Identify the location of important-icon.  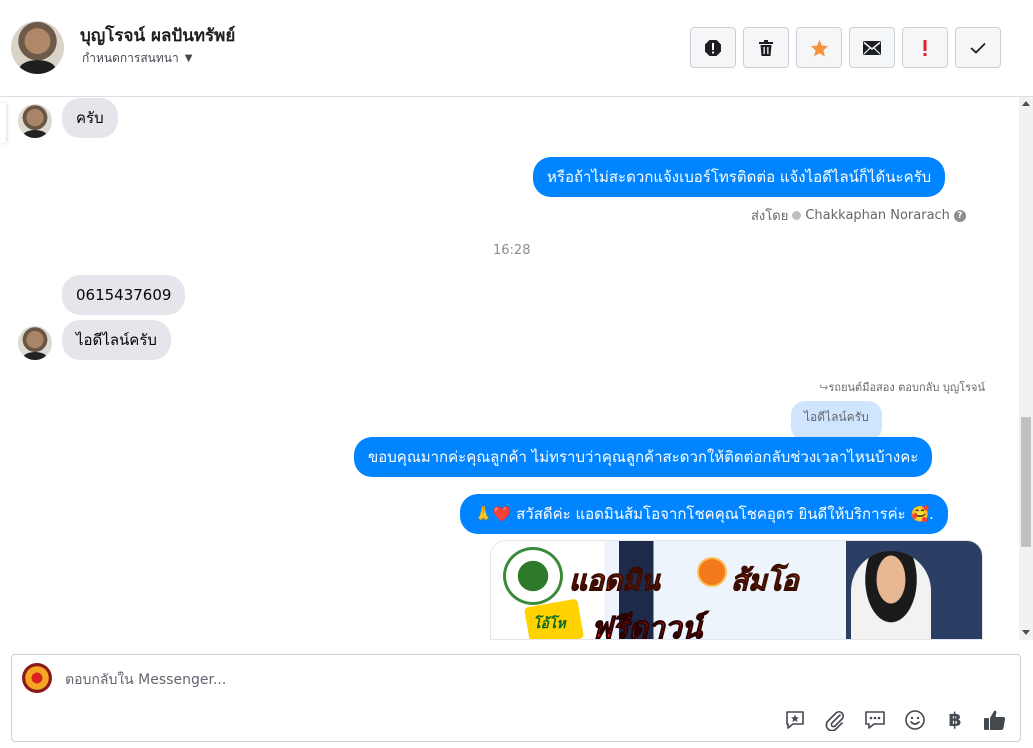
(925, 47).